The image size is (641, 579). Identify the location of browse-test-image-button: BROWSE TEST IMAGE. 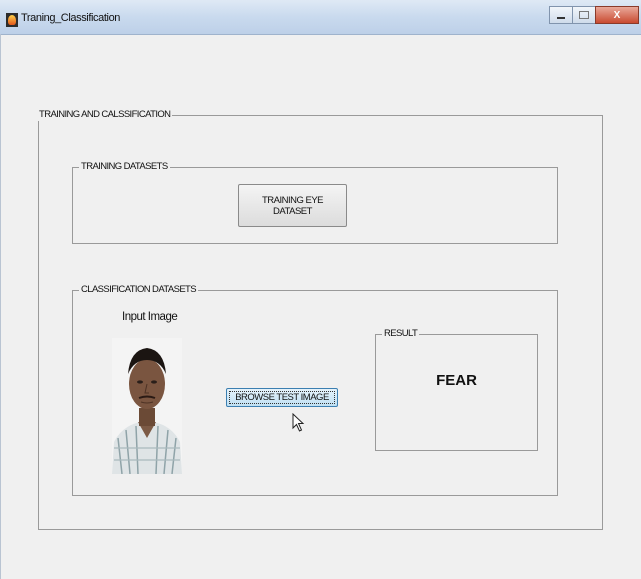
(282, 397).